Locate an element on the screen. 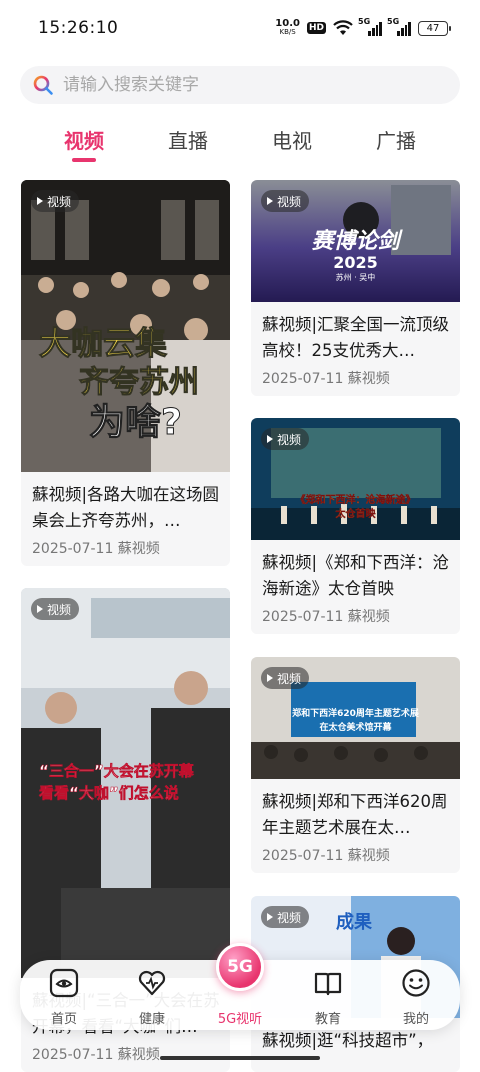 Image resolution: width=480 pixels, height=1072 pixels. book-icon is located at coordinates (328, 984).